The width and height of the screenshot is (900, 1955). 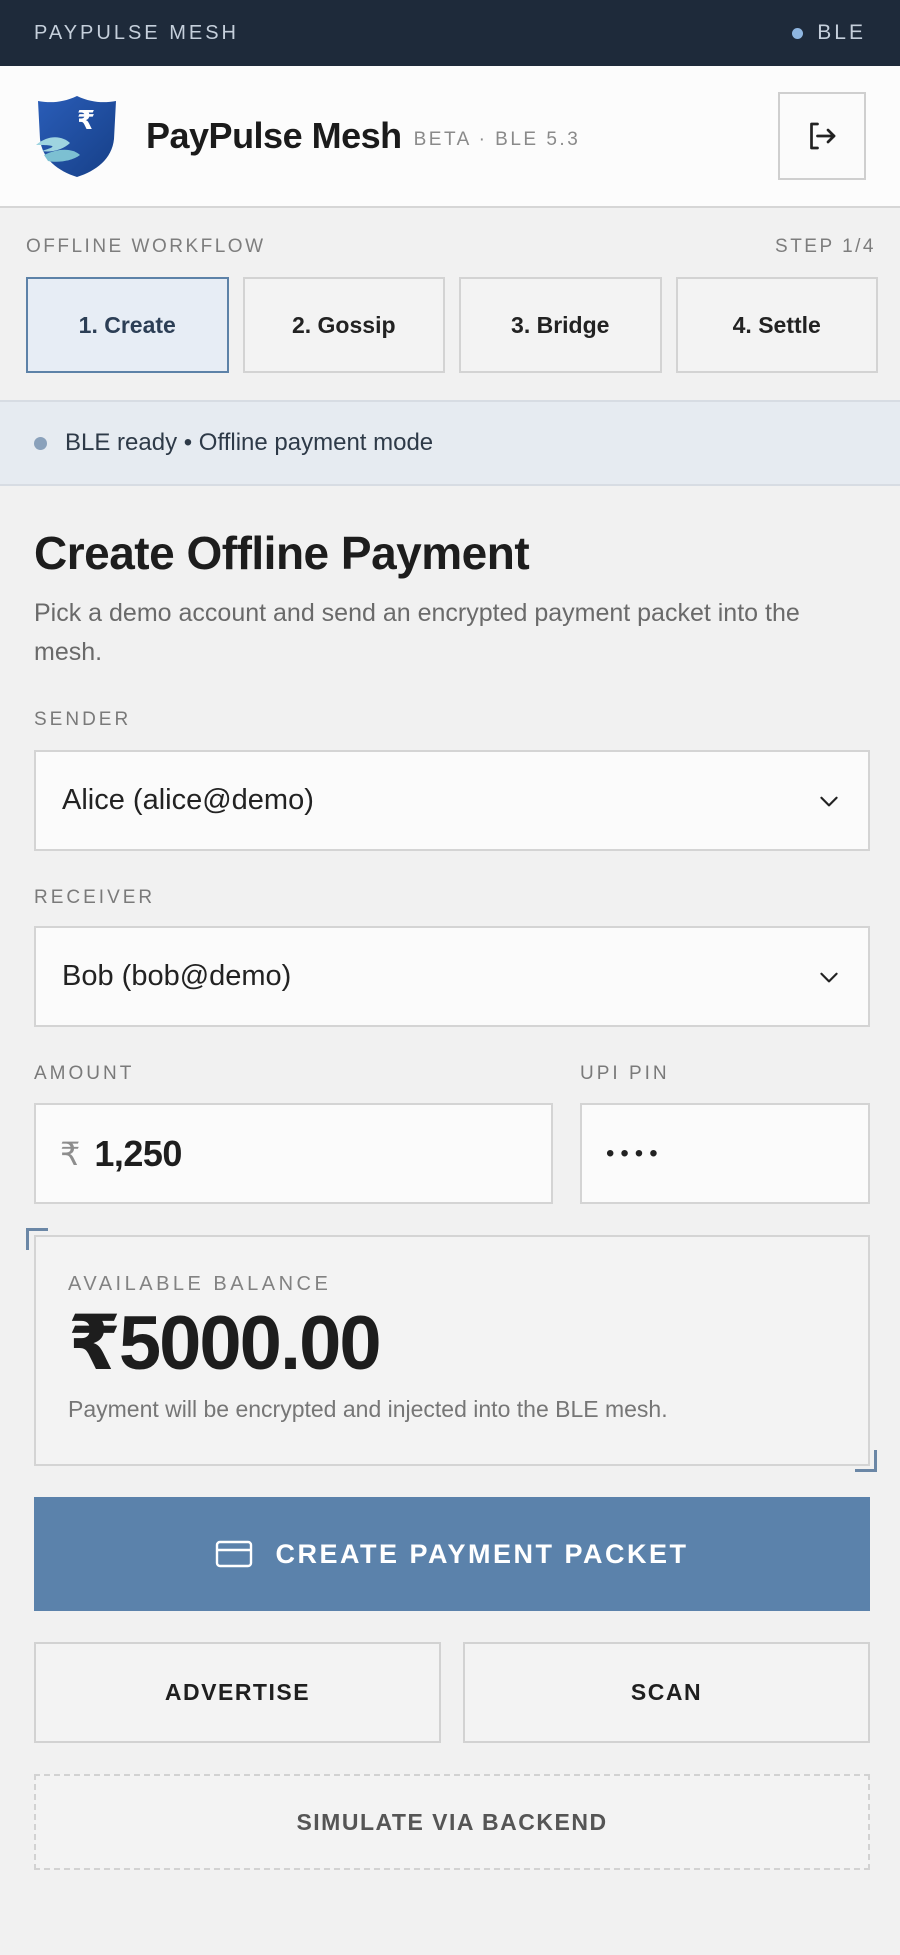 What do you see at coordinates (146, 246) in the screenshot?
I see `workflow-label: OFFLINE WORKFLOW` at bounding box center [146, 246].